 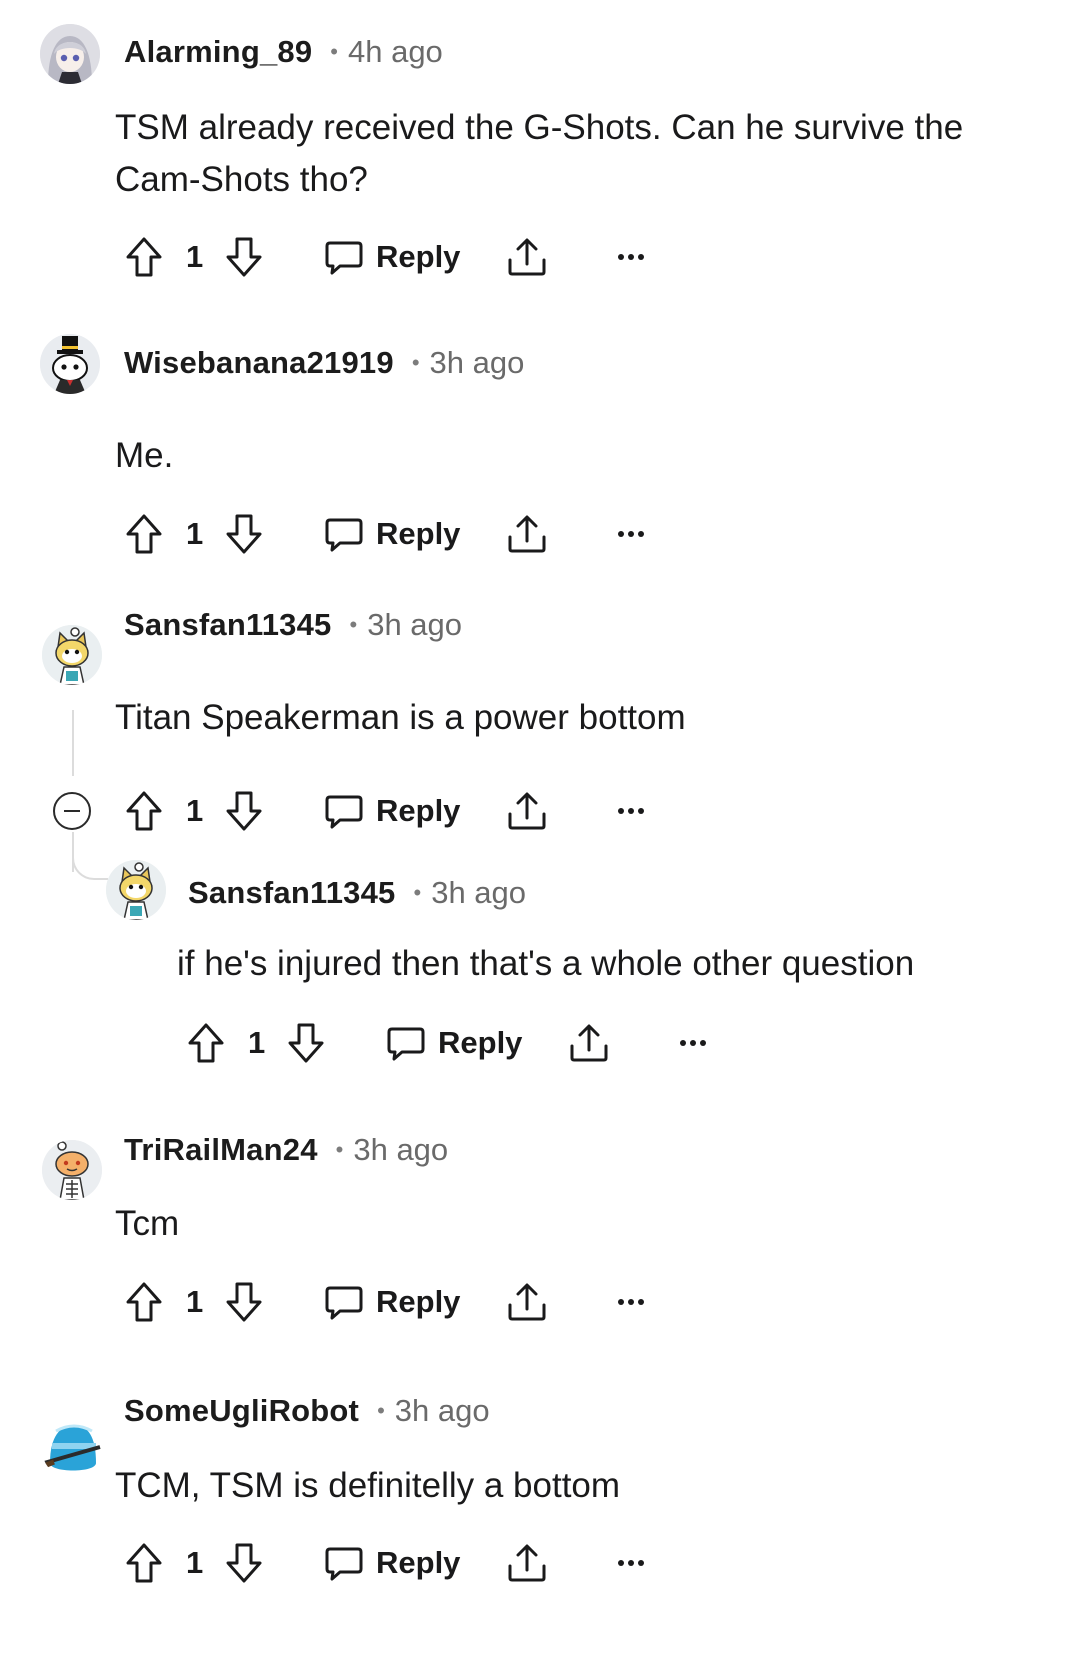 I want to click on robot-helmet-avatar-icon, so click(x=72, y=1449).